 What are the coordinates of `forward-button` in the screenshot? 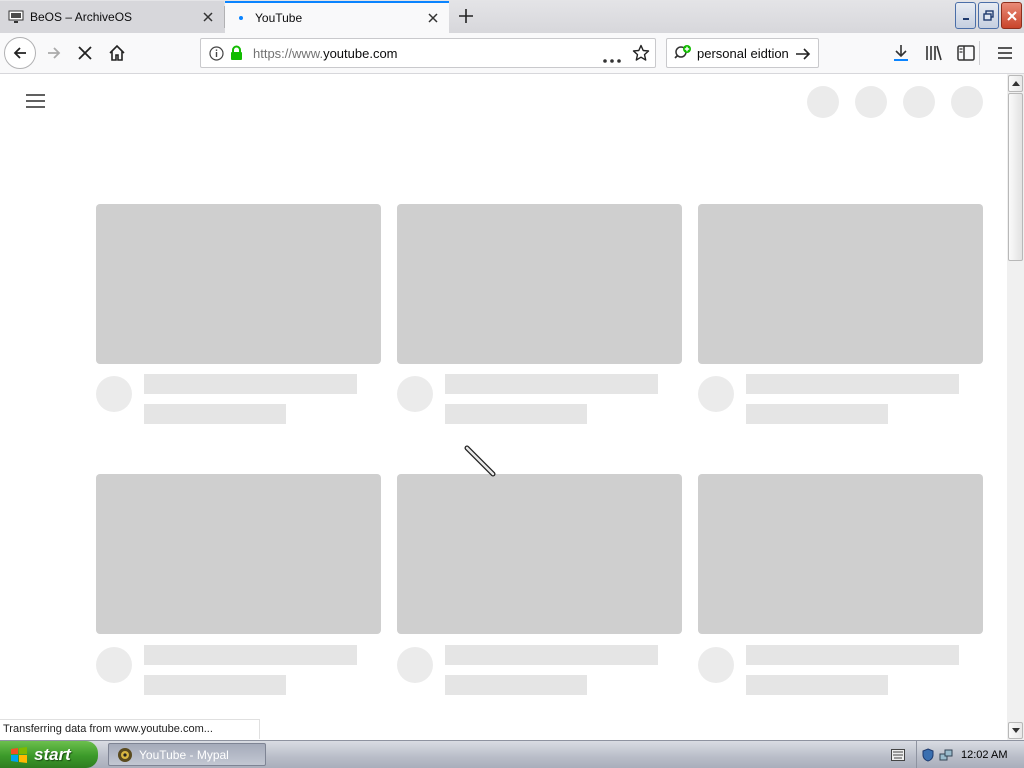 It's located at (54, 53).